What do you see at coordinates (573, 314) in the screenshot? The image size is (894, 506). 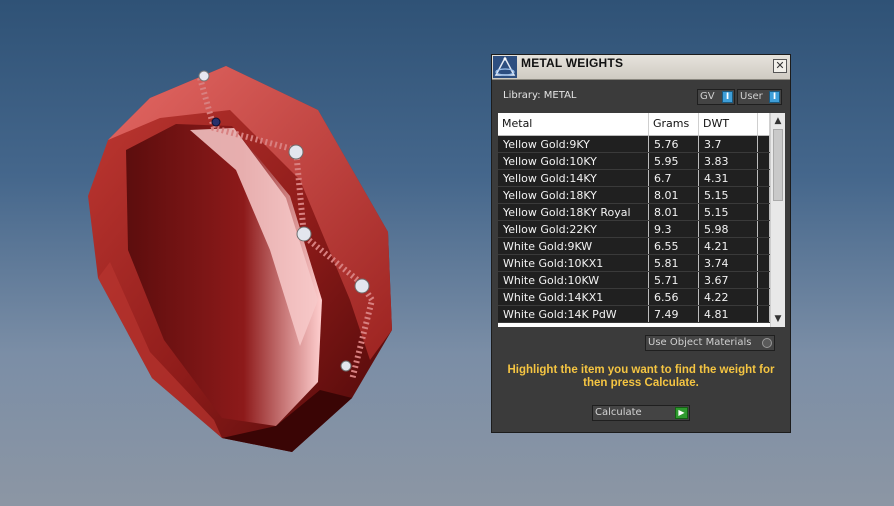 I see `cell-metal: White Gold:14K PdW` at bounding box center [573, 314].